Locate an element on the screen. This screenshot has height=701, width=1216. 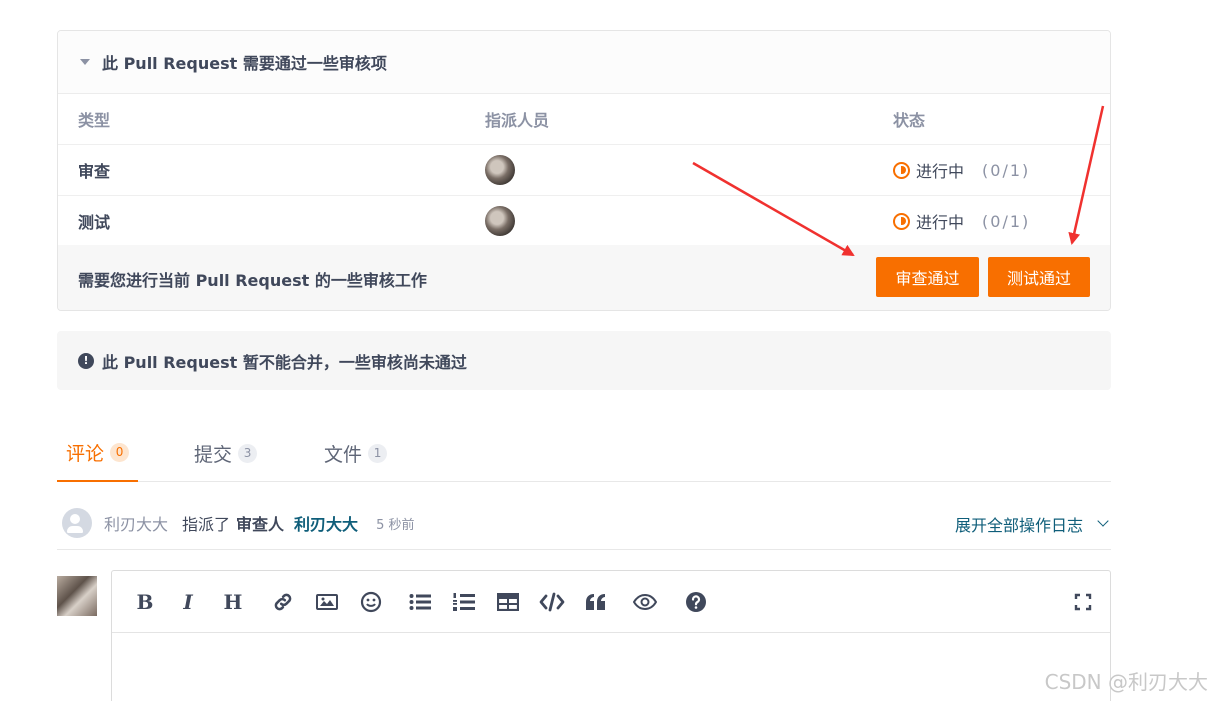
review-type: 测试 is located at coordinates (94, 222).